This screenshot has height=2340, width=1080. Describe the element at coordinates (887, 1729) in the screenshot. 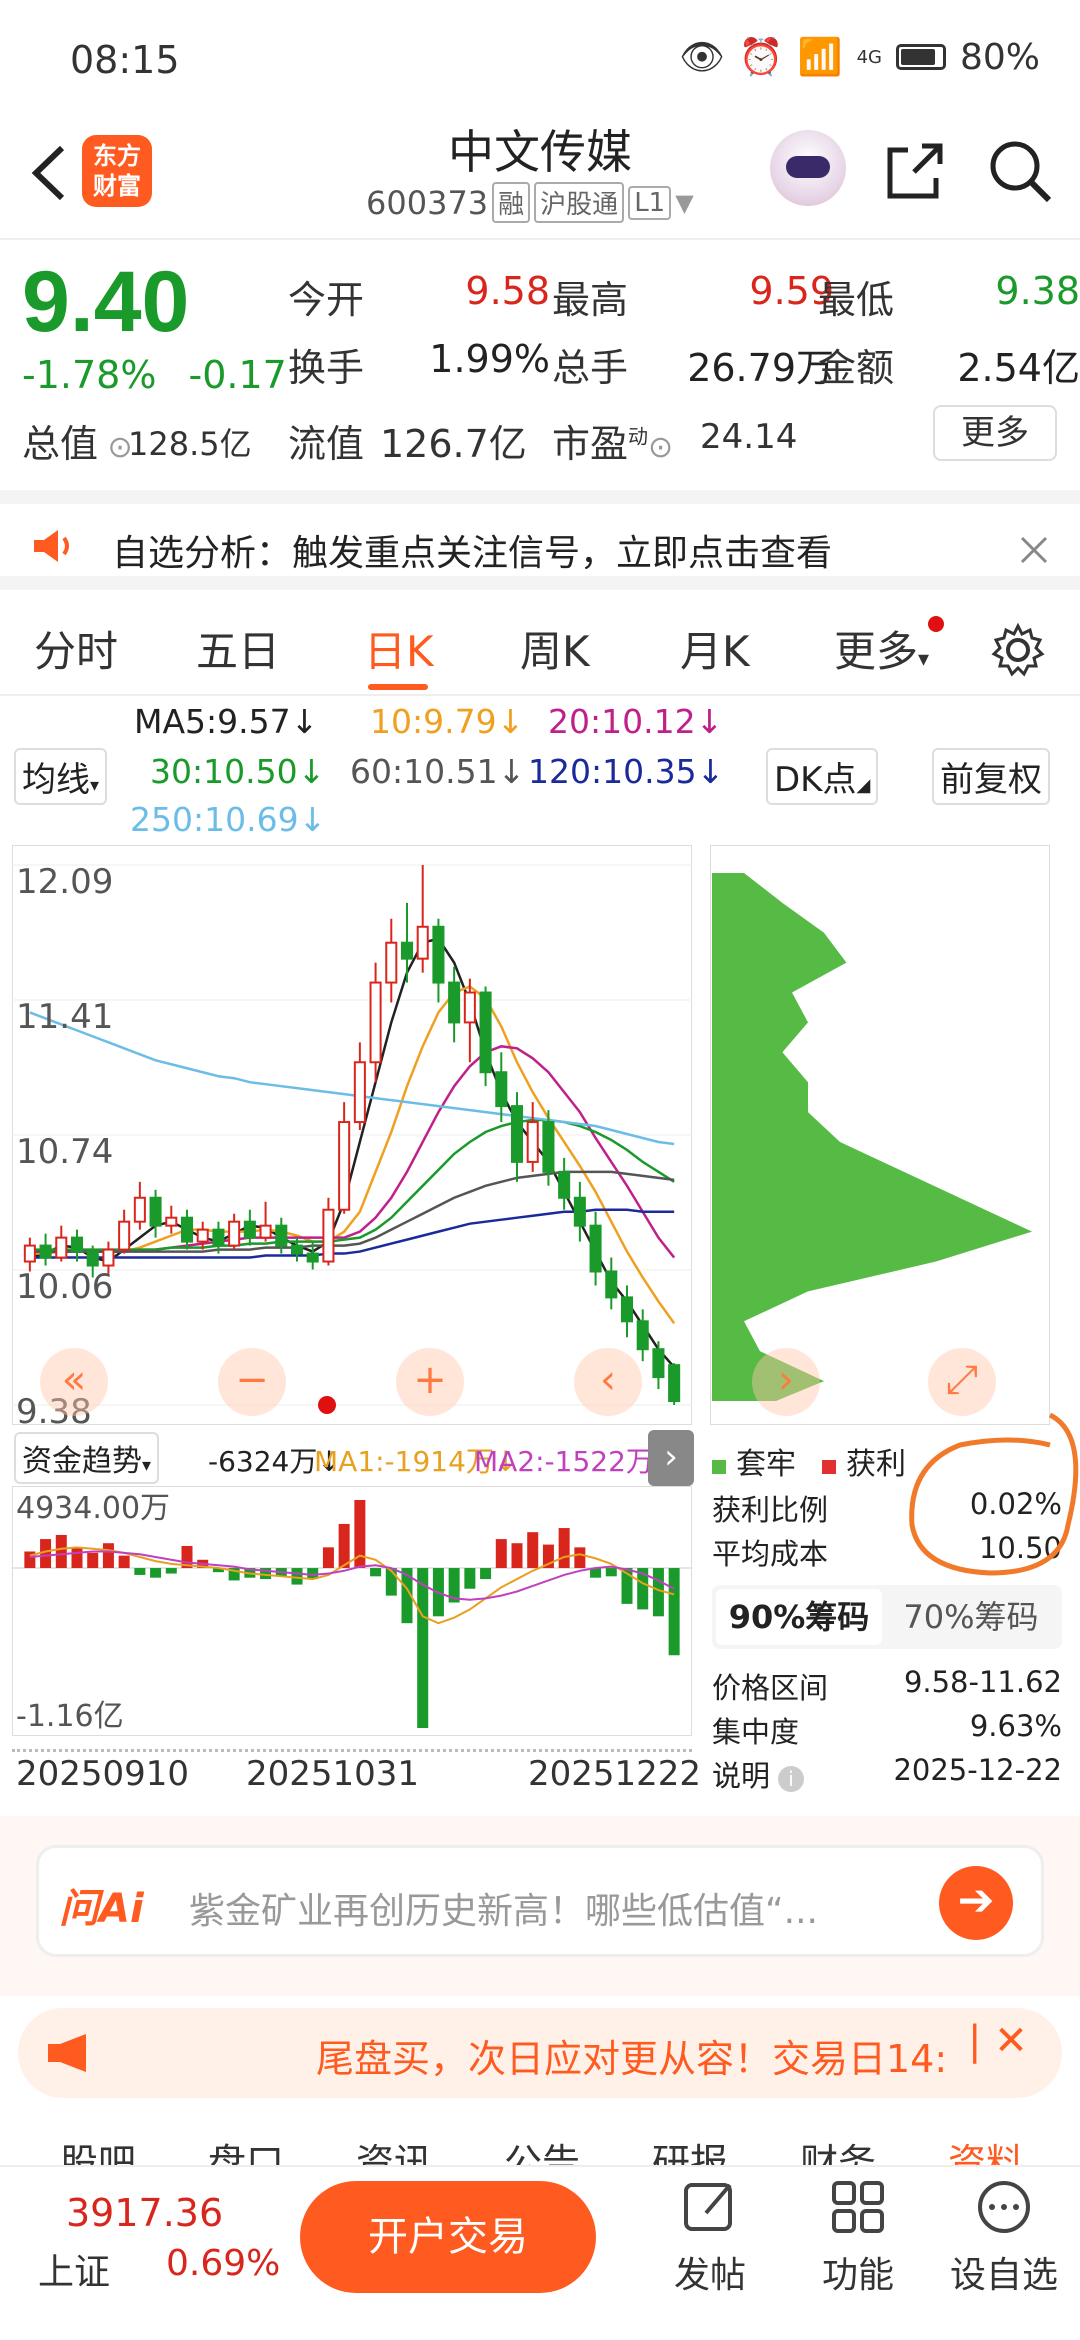

I see `concentration-row: 集中度 9.63%` at that location.